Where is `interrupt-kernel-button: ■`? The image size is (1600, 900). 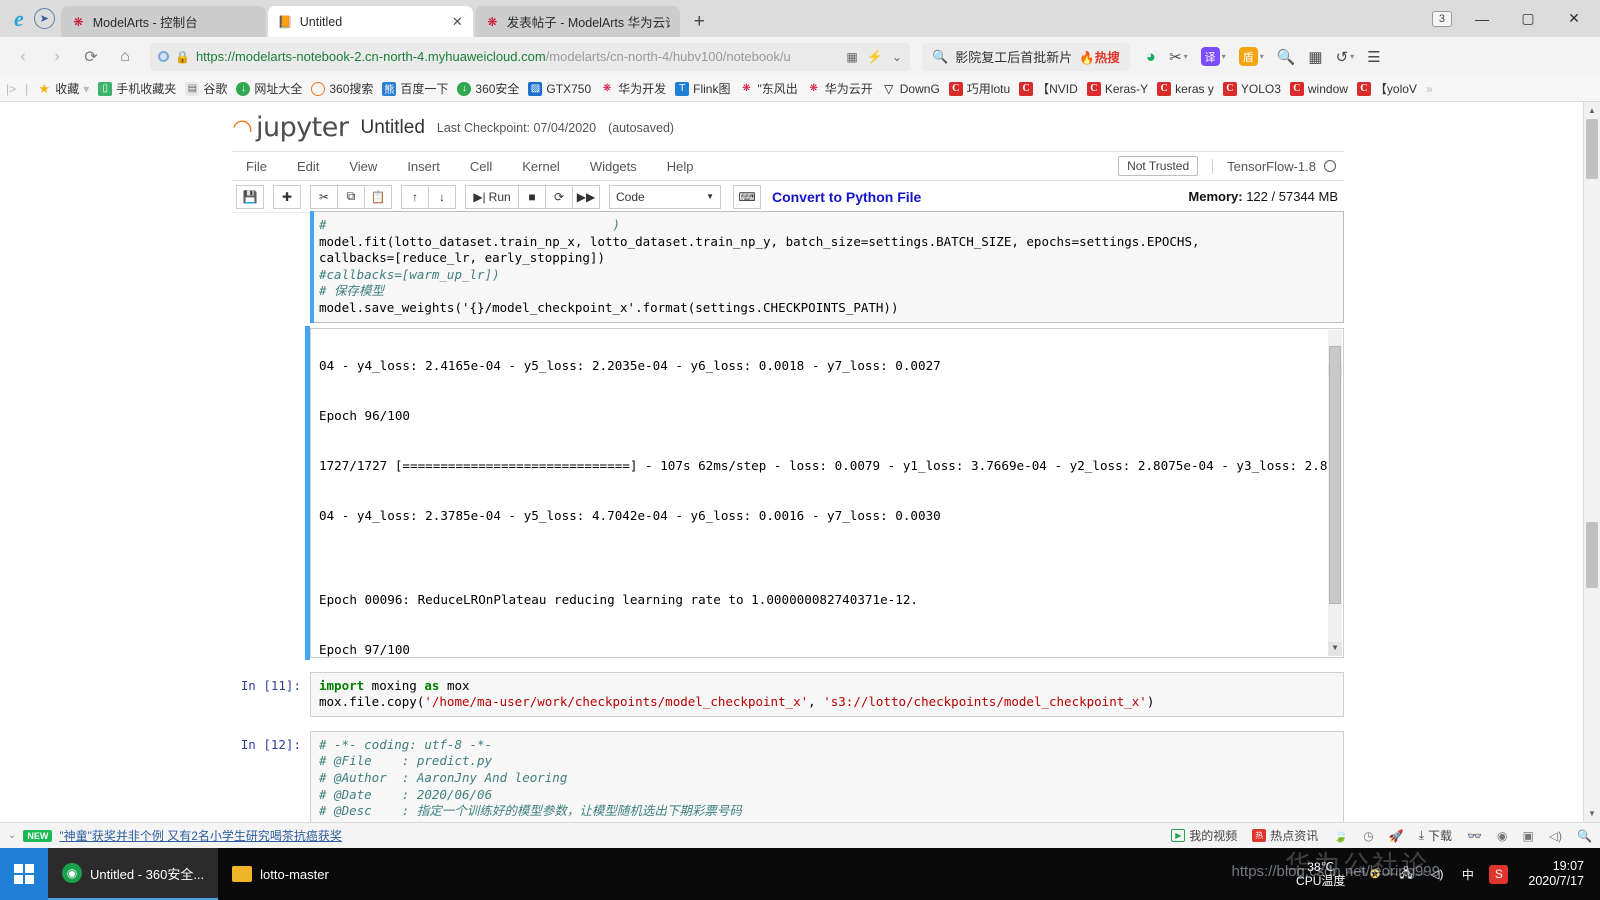 interrupt-kernel-button: ■ is located at coordinates (532, 196).